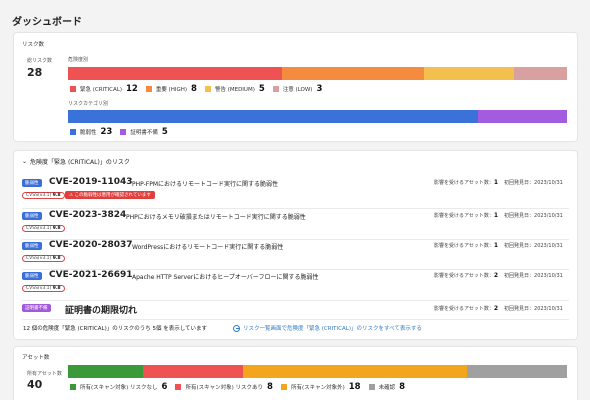 The height and width of the screenshot is (400, 590). What do you see at coordinates (236, 328) in the screenshot?
I see `arrow-circle-icon` at bounding box center [236, 328].